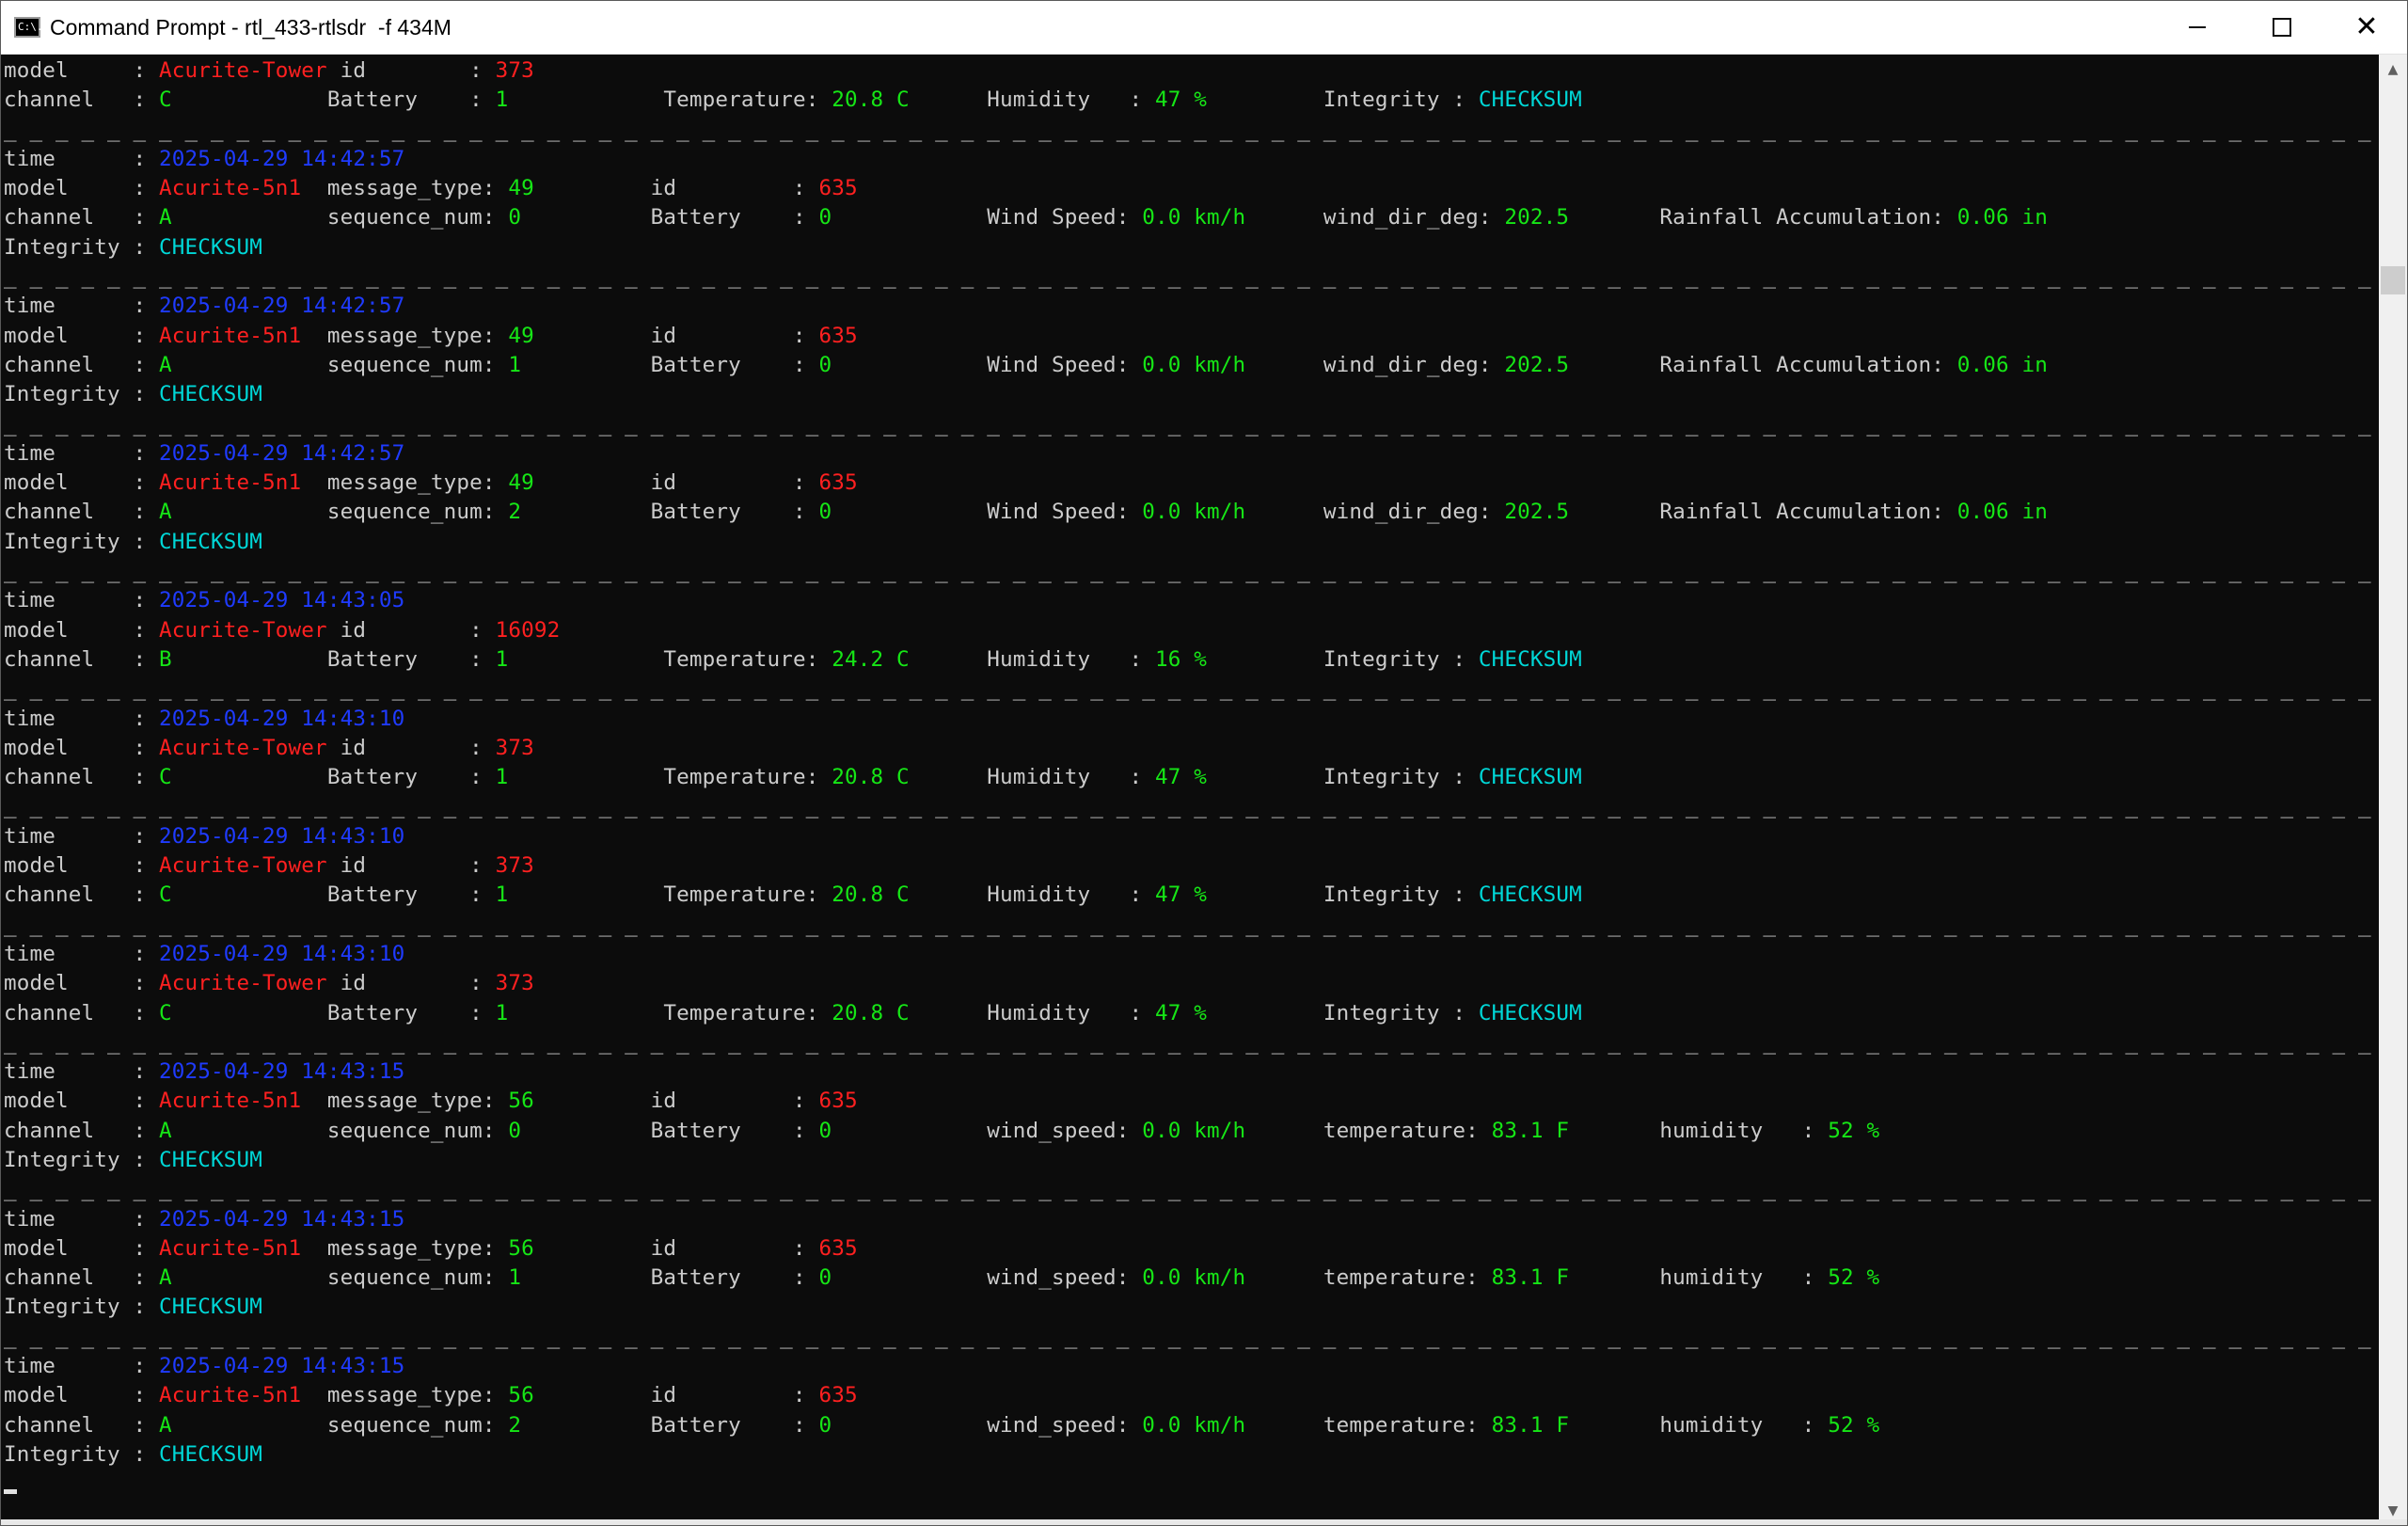  Describe the element at coordinates (2393, 70) in the screenshot. I see `scroll-up-icon: ▲` at that location.